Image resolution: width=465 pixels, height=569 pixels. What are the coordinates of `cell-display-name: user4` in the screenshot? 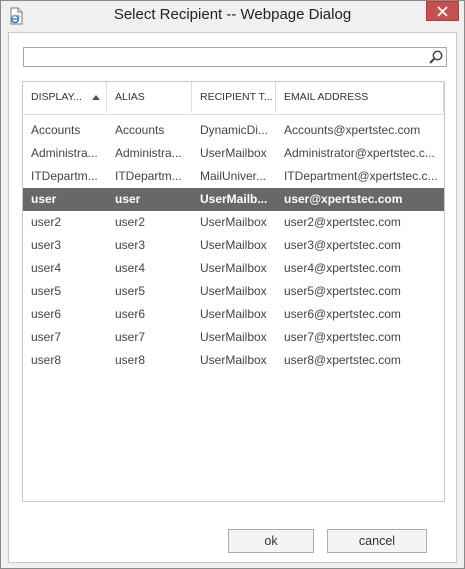 It's located at (46, 268).